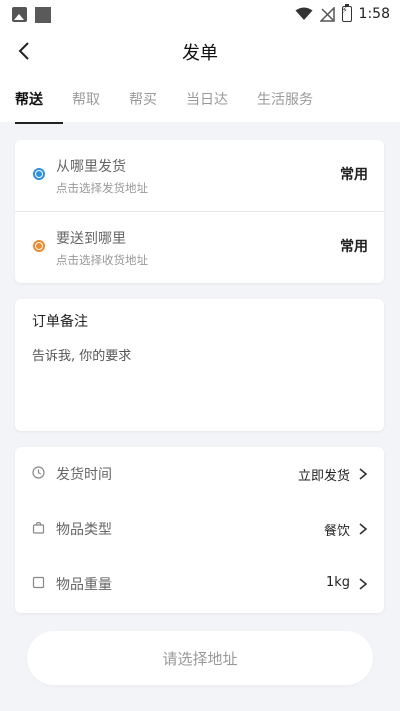 The height and width of the screenshot is (711, 400). What do you see at coordinates (39, 174) in the screenshot?
I see `pickup-dot-icon` at bounding box center [39, 174].